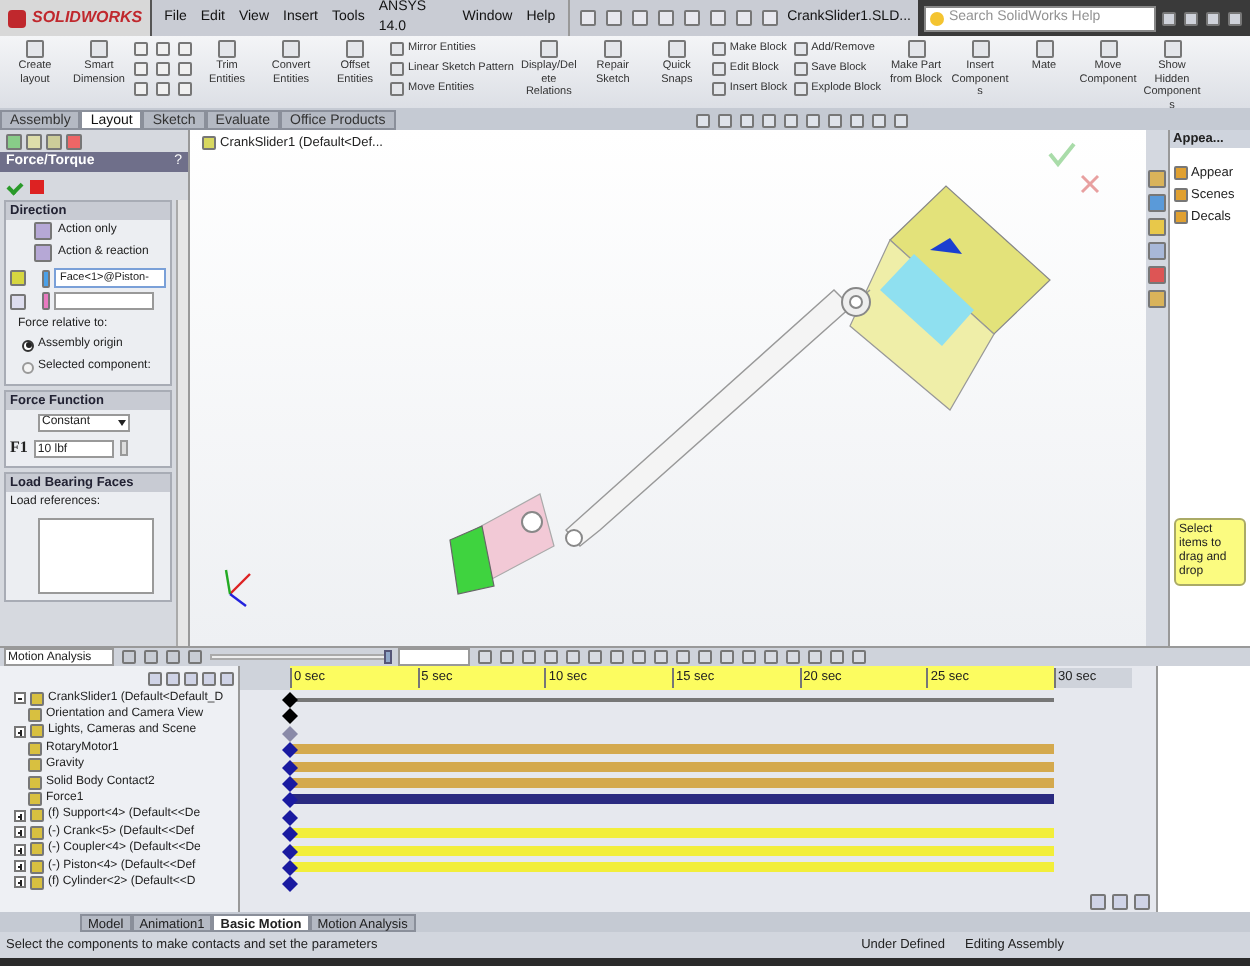 This screenshot has width=1250, height=966. Describe the element at coordinates (434, 657) in the screenshot. I see `speed-dropdown` at that location.